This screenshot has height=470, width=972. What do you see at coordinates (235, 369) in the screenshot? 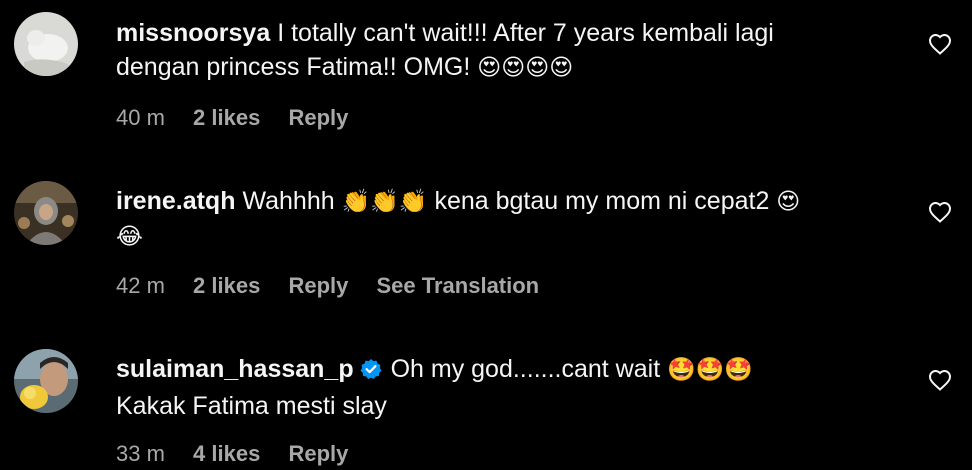
I see `comment-username: sulaiman_hassan_p` at bounding box center [235, 369].